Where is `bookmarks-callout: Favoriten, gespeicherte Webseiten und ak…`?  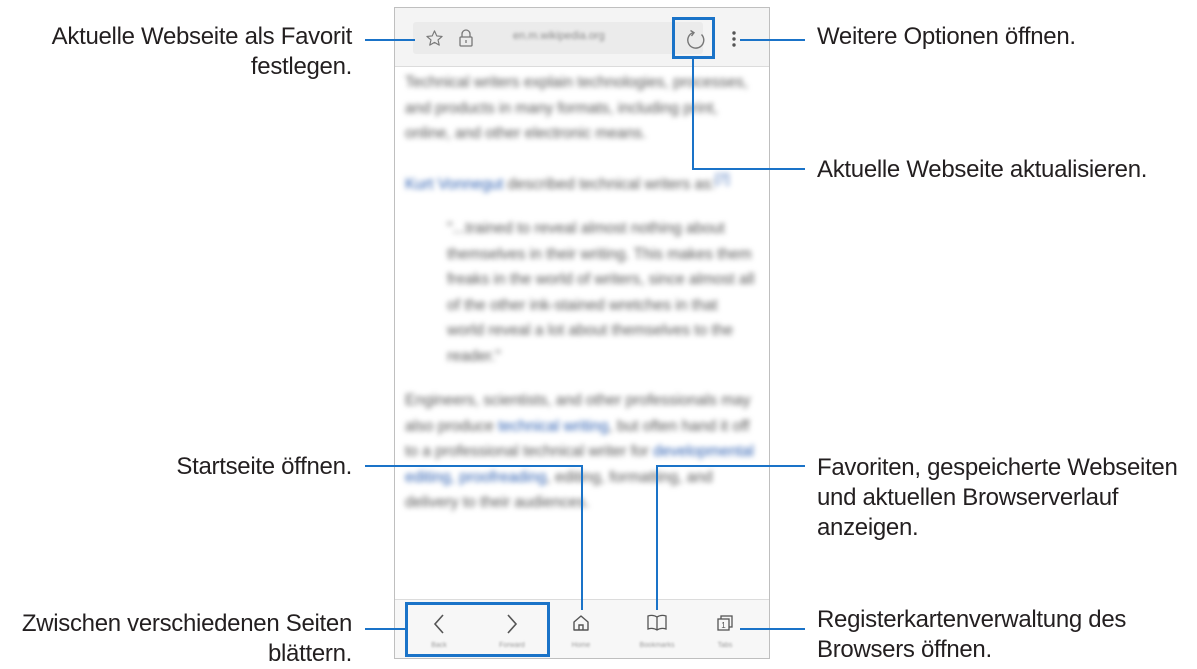
bookmarks-callout: Favoriten, gespeicherte Webseiten und ak… is located at coordinates (997, 498).